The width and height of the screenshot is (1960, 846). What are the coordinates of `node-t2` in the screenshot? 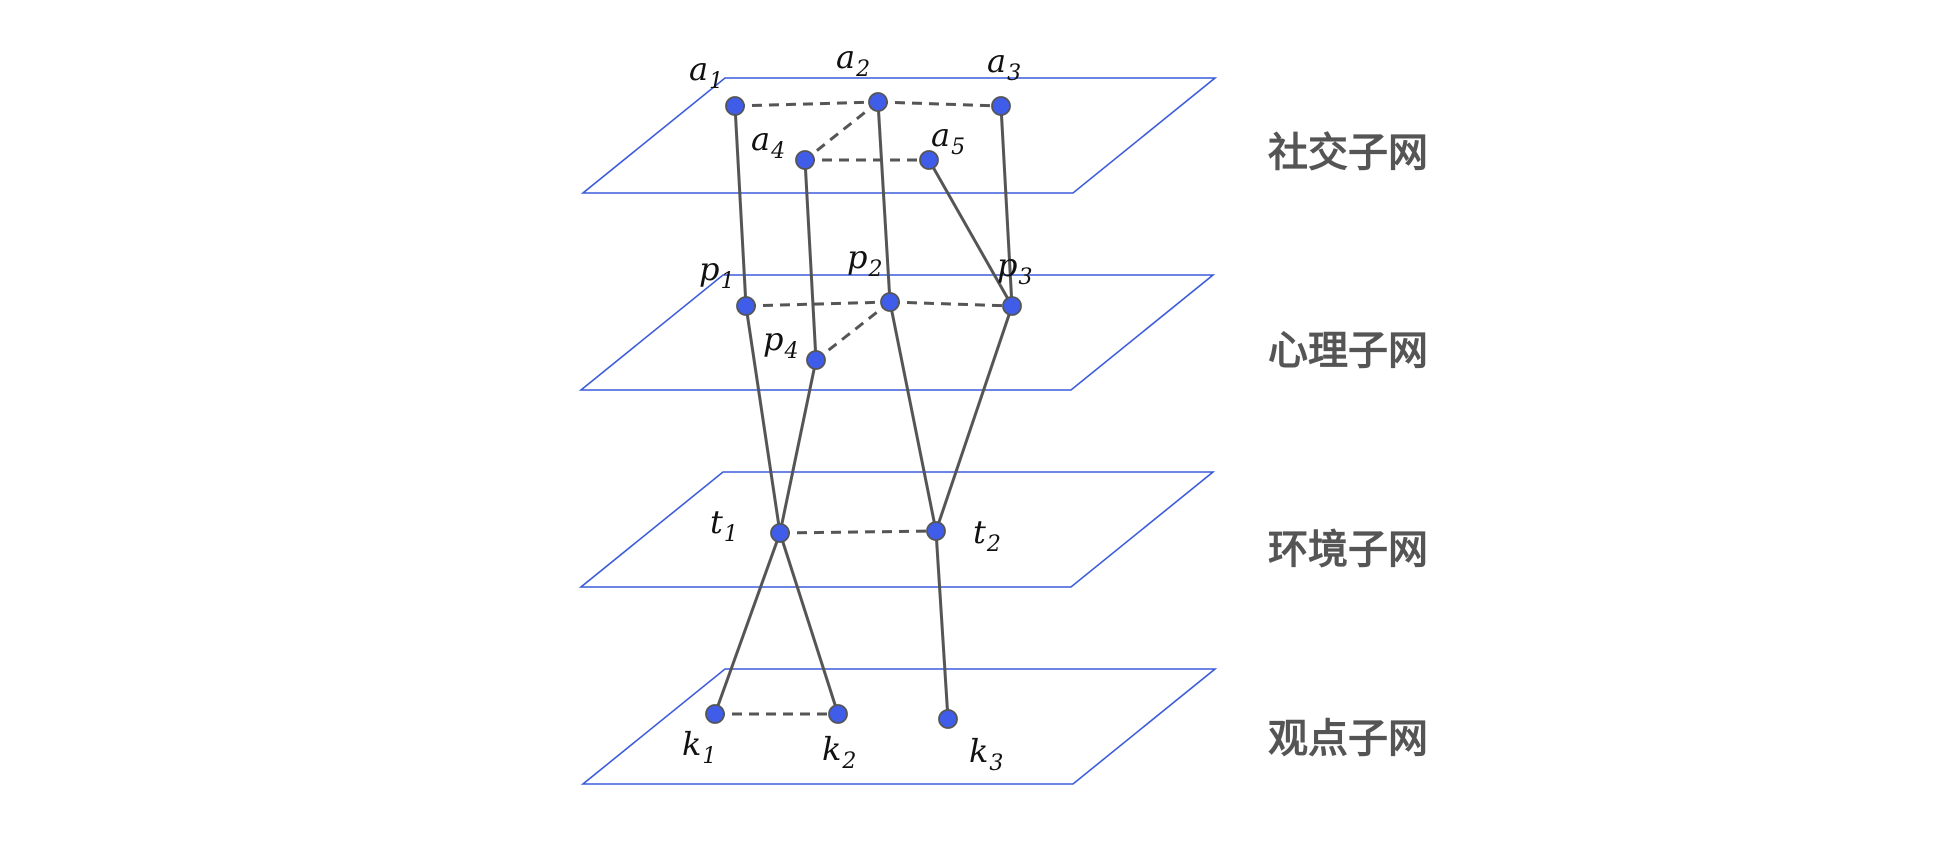 It's located at (936, 531).